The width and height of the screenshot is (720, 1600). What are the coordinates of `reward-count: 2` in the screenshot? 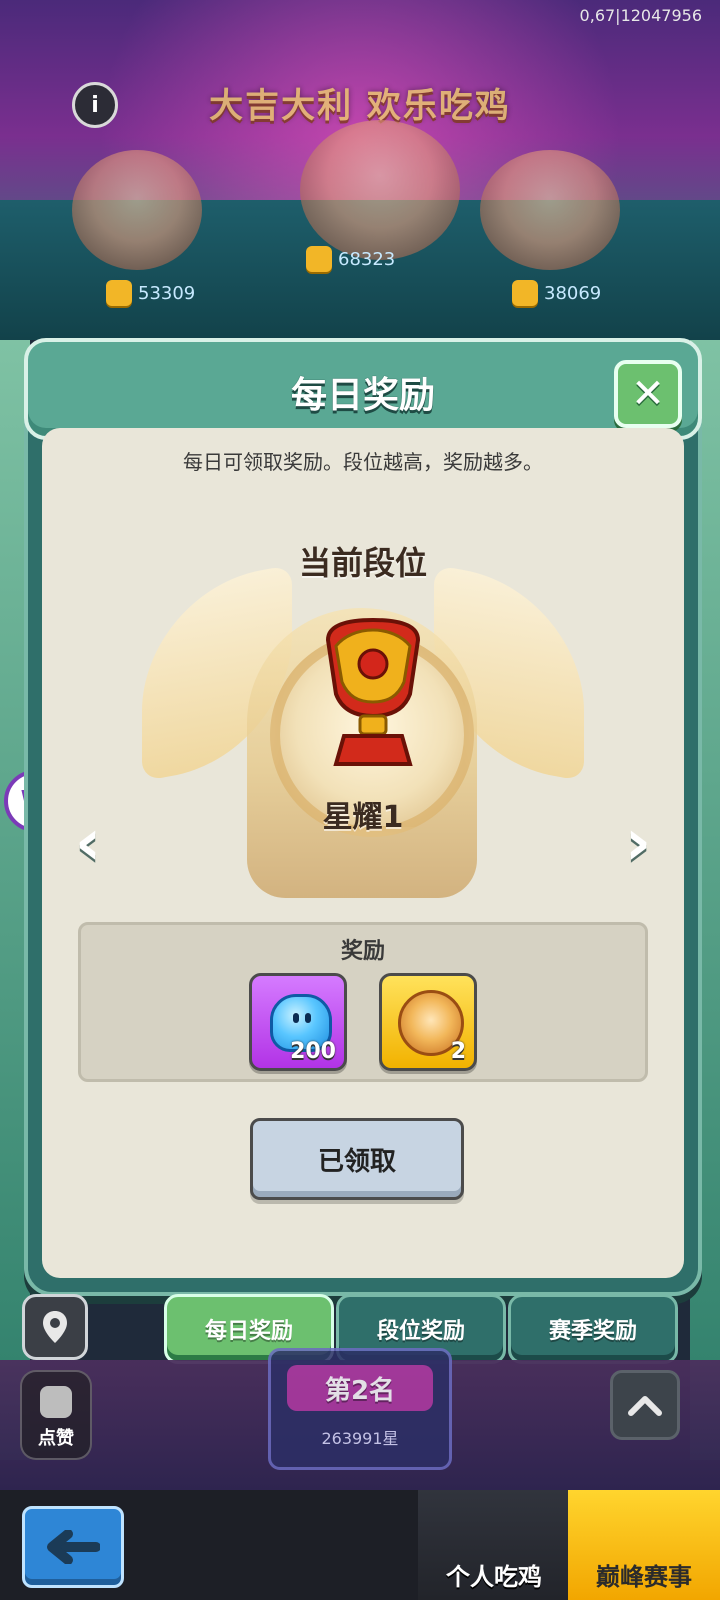 It's located at (458, 1051).